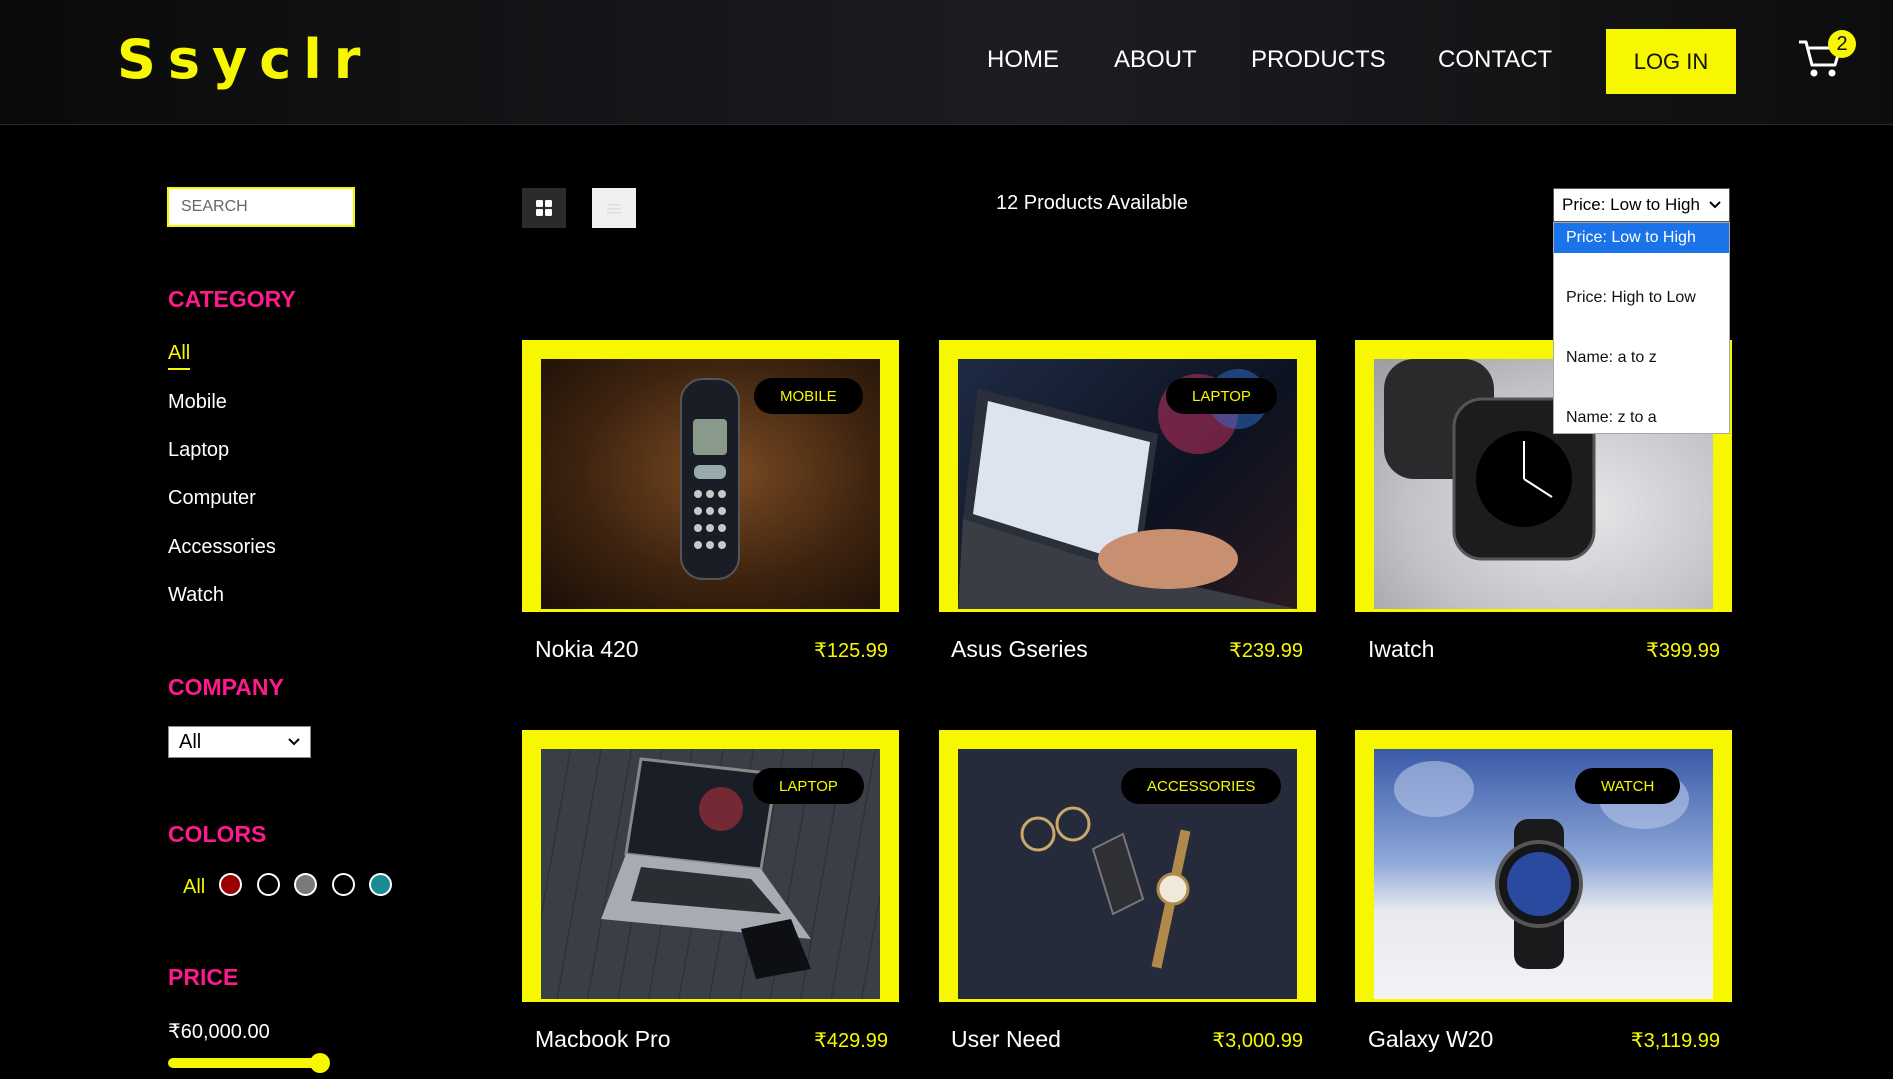 The image size is (1893, 1079). I want to click on company-heading: COMPANY, so click(226, 687).